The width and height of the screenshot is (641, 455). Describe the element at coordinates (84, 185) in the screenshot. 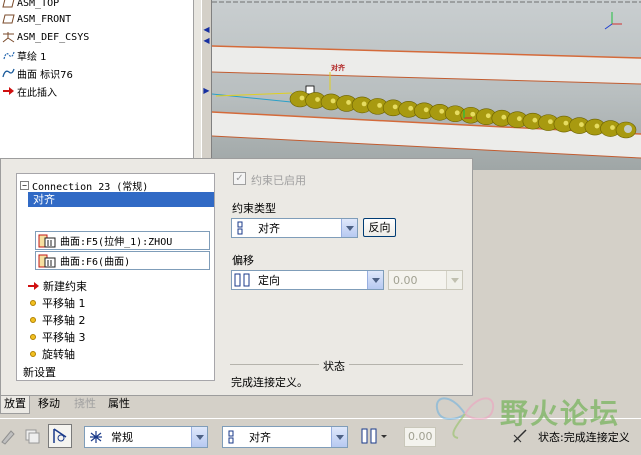

I see `connection-root: − Connection_23 (常规)` at that location.